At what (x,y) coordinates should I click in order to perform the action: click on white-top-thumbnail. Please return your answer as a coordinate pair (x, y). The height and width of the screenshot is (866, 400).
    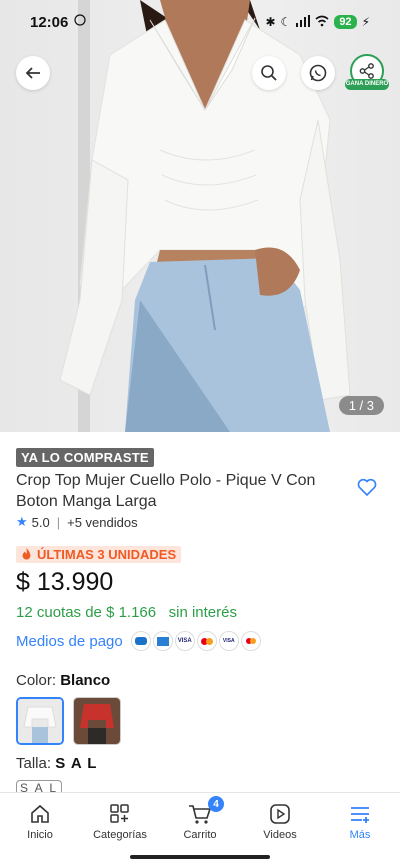
    Looking at the image, I should click on (40, 721).